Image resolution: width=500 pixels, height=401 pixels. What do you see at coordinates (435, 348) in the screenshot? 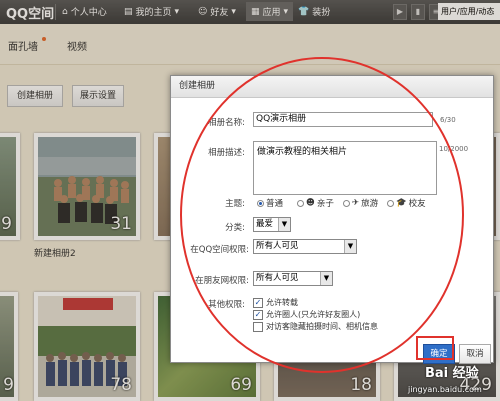
I see `red-box-annotation` at bounding box center [435, 348].